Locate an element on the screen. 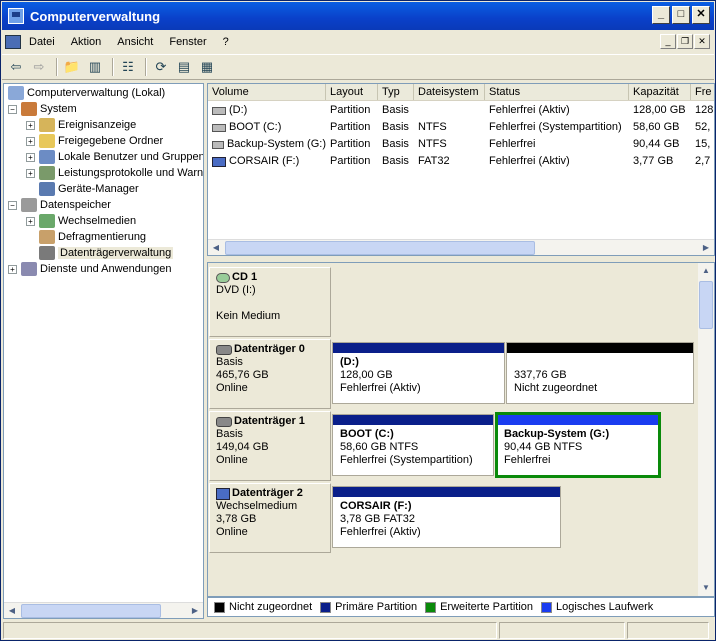 Image resolution: width=716 pixels, height=641 pixels. volume-capacity: 128,00 GB is located at coordinates (659, 110).